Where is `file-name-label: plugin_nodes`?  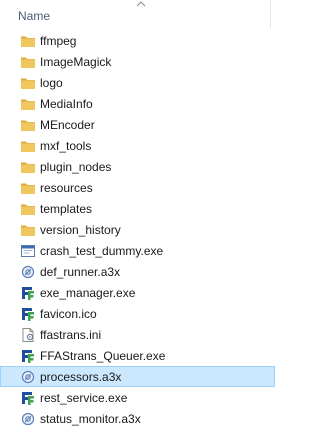 file-name-label: plugin_nodes is located at coordinates (76, 167).